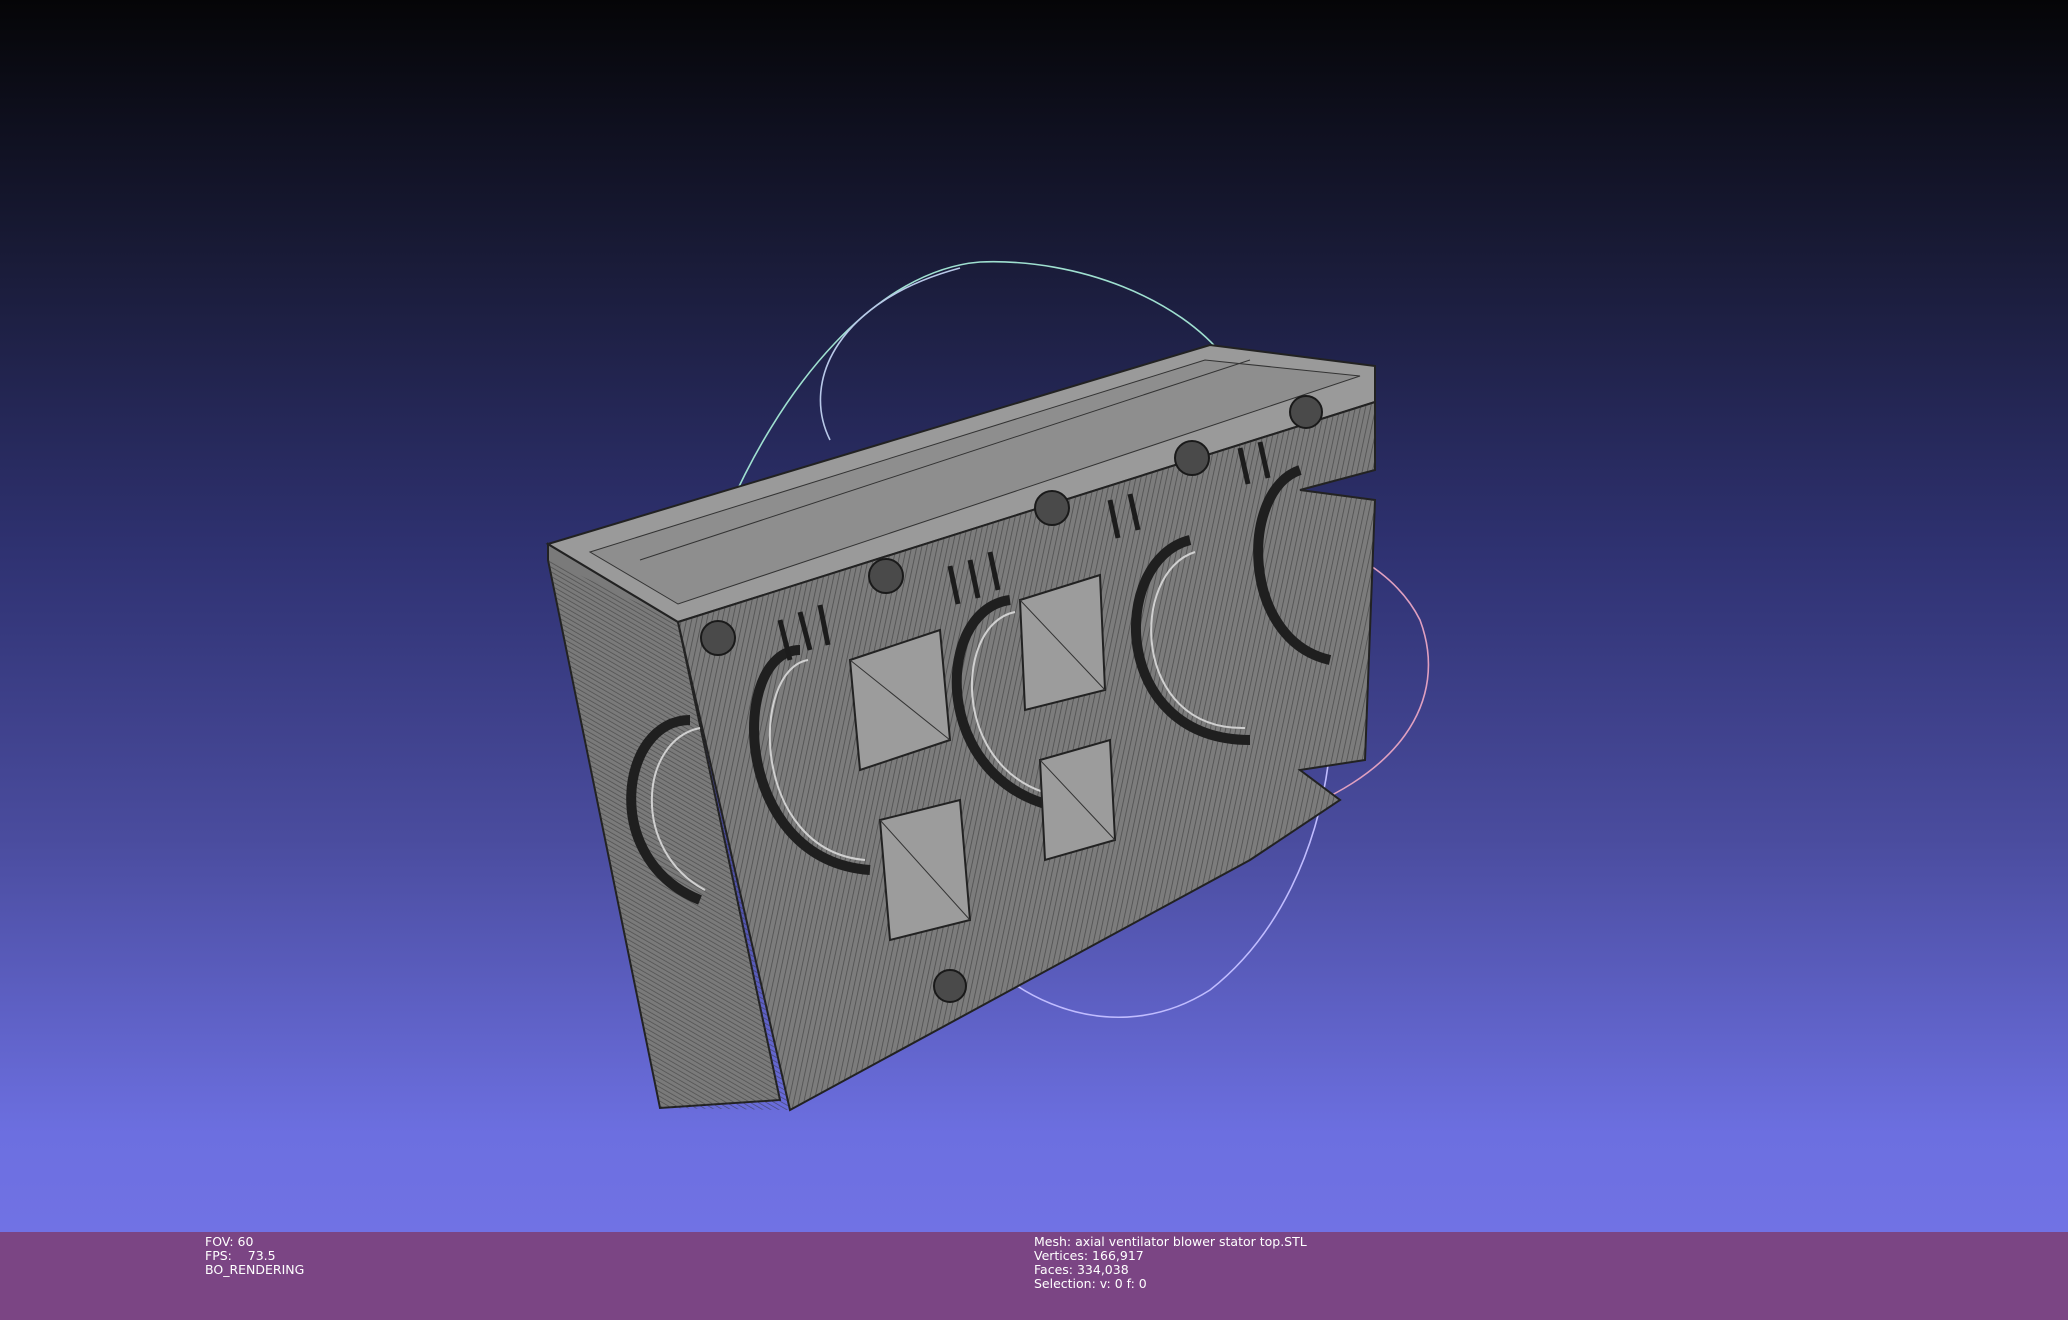 The image size is (2068, 1320). I want to click on fps-readout: FPS: 73.5, so click(240, 1255).